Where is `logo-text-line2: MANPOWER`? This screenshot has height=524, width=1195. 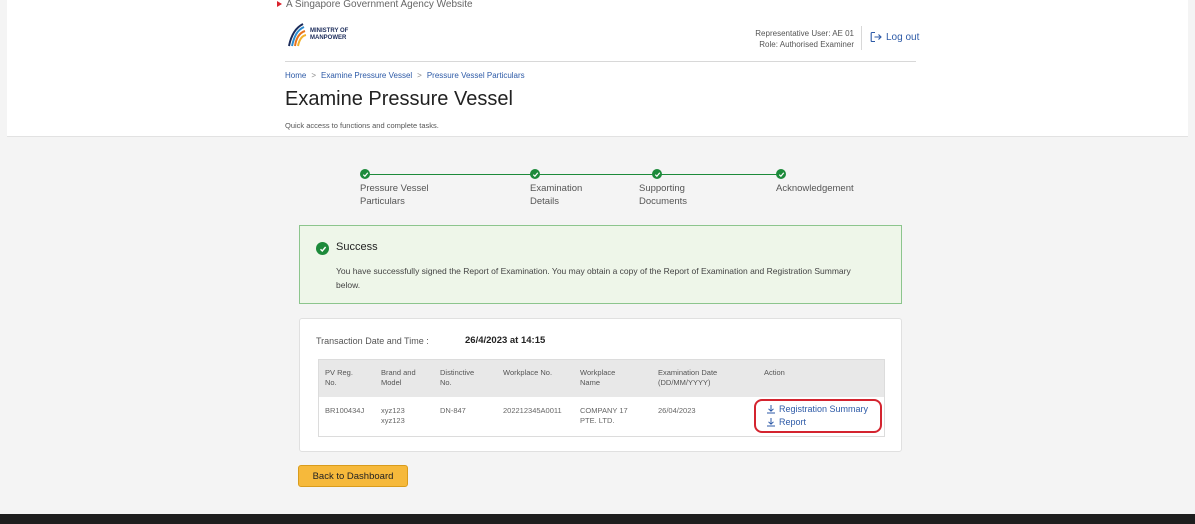
logo-text-line2: MANPOWER is located at coordinates (328, 38).